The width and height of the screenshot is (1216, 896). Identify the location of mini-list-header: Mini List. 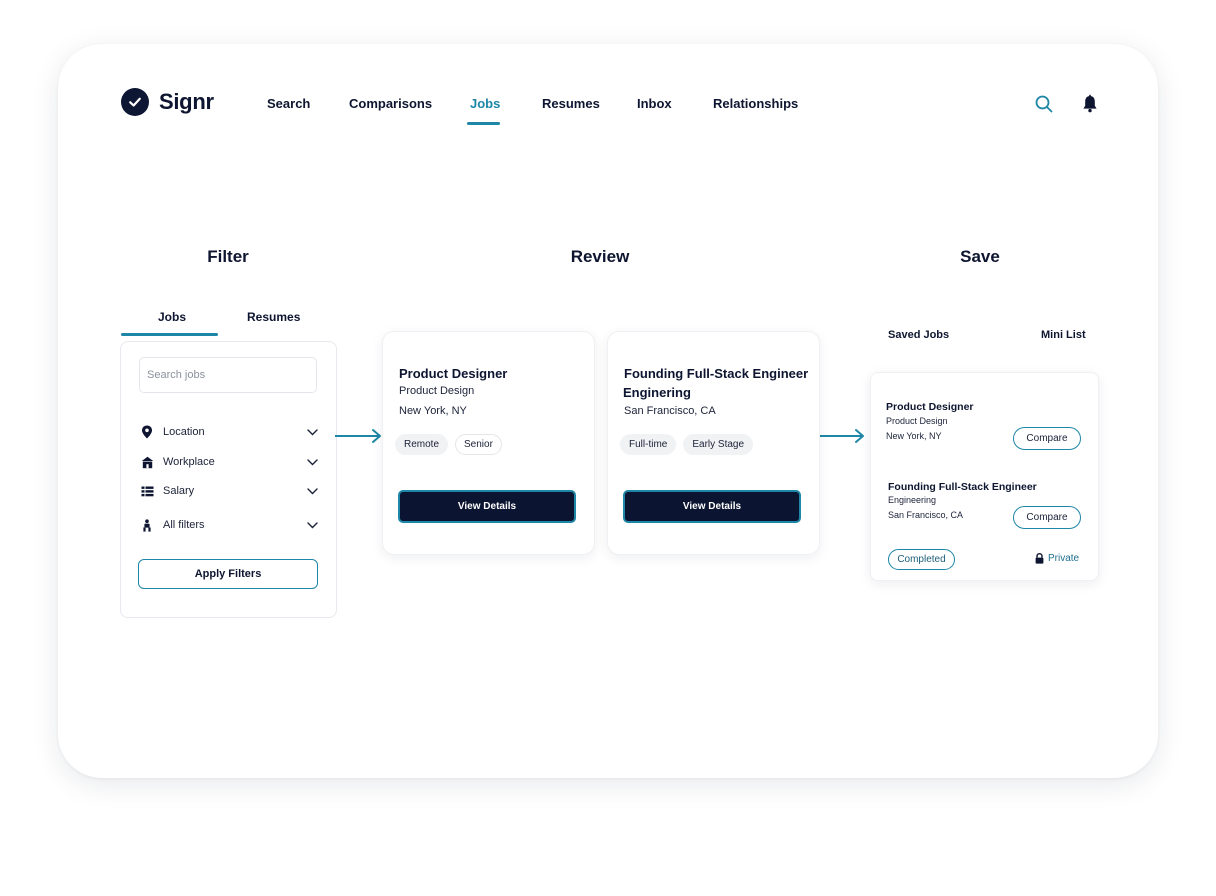
(1063, 335).